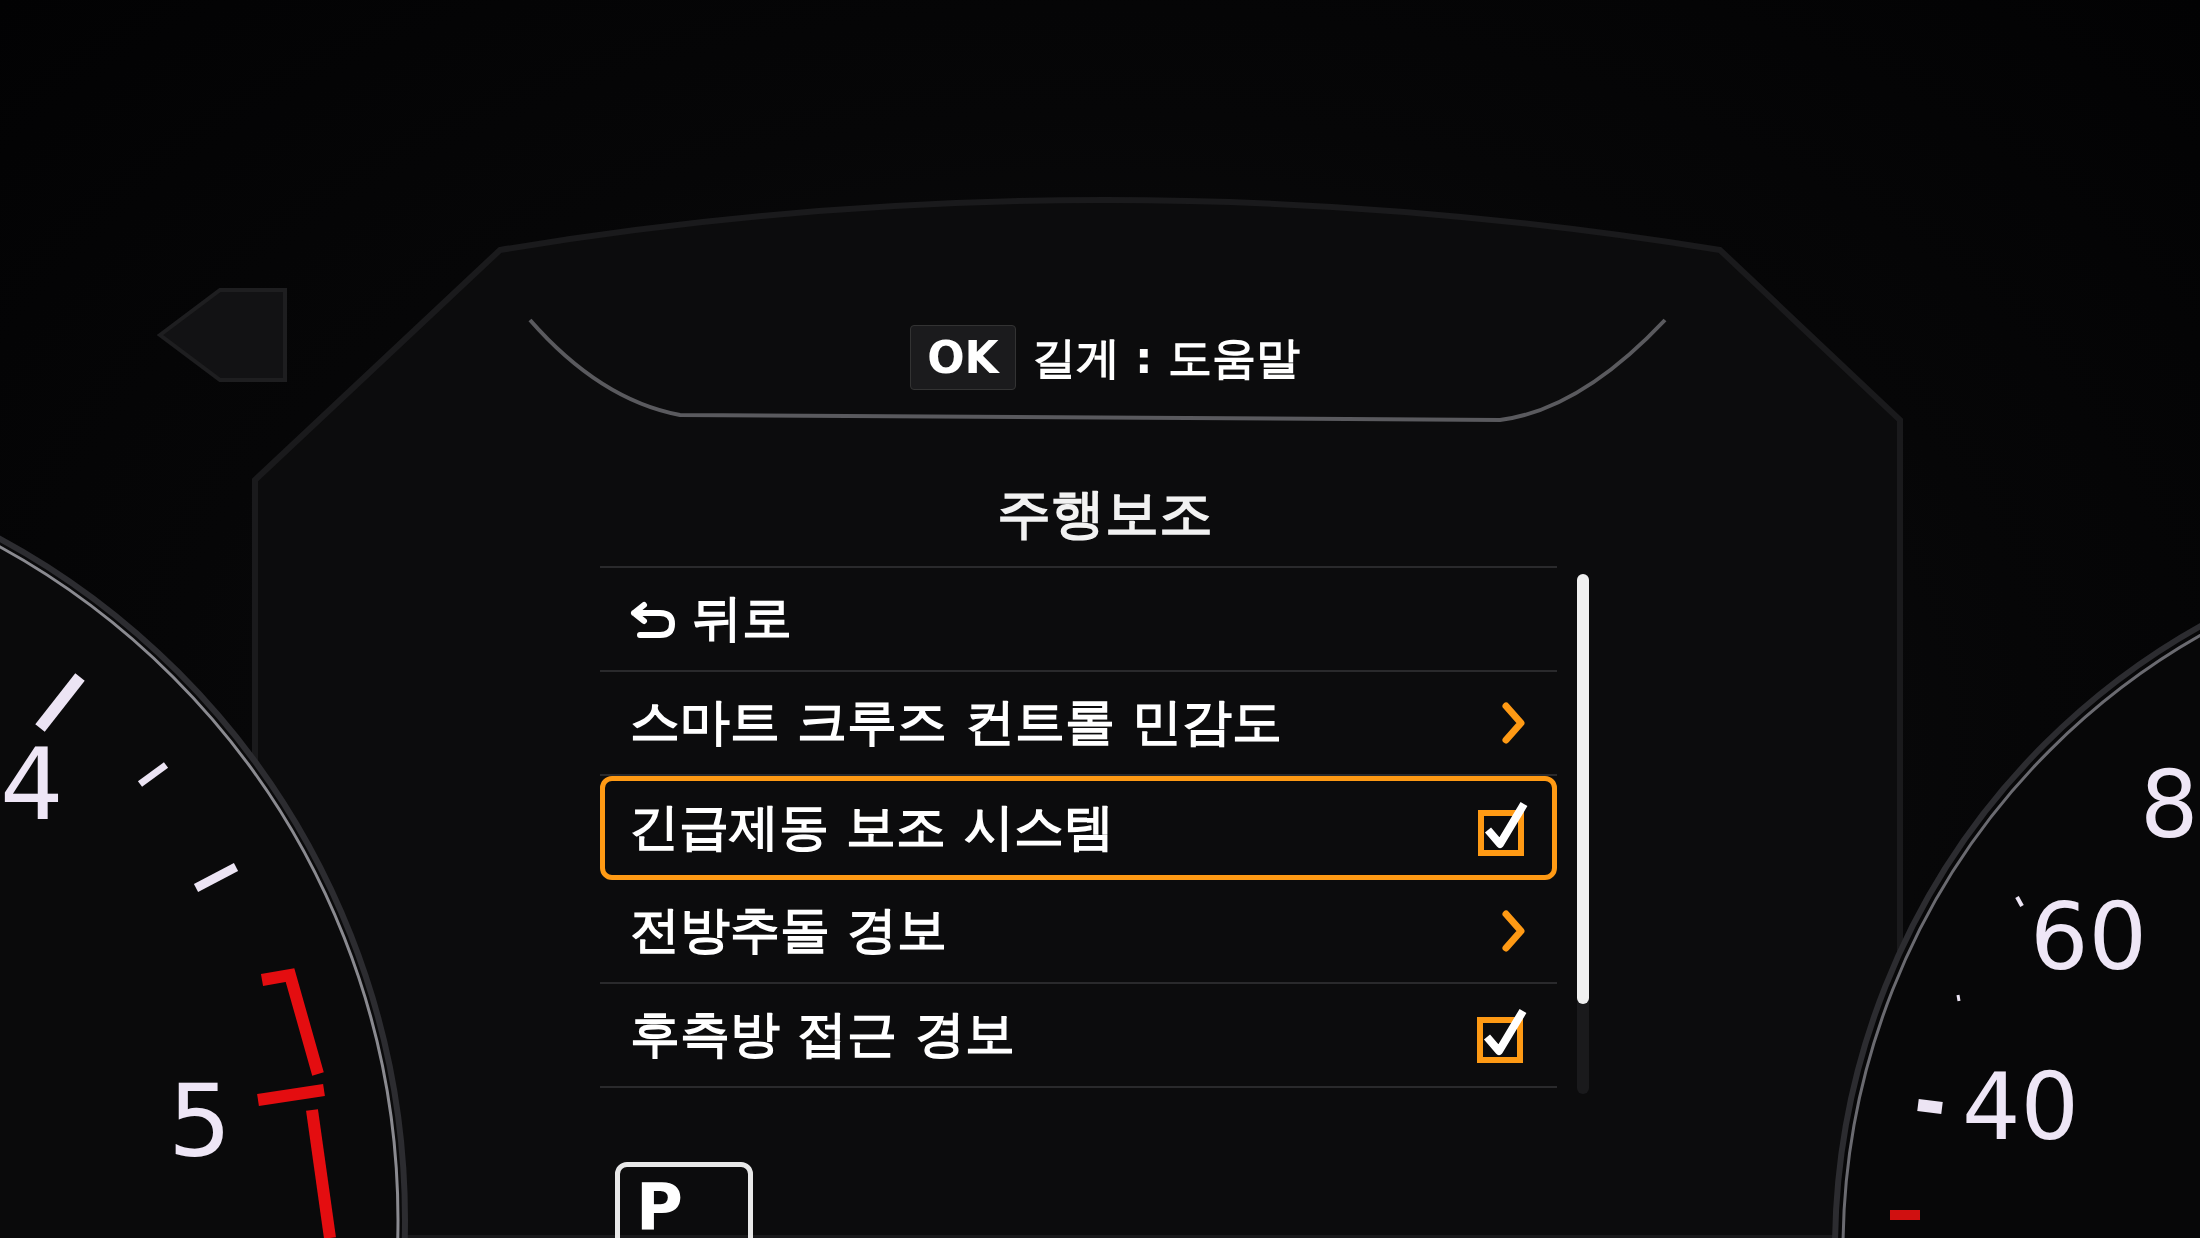  What do you see at coordinates (963, 357) in the screenshot?
I see `ok-key-label: OK` at bounding box center [963, 357].